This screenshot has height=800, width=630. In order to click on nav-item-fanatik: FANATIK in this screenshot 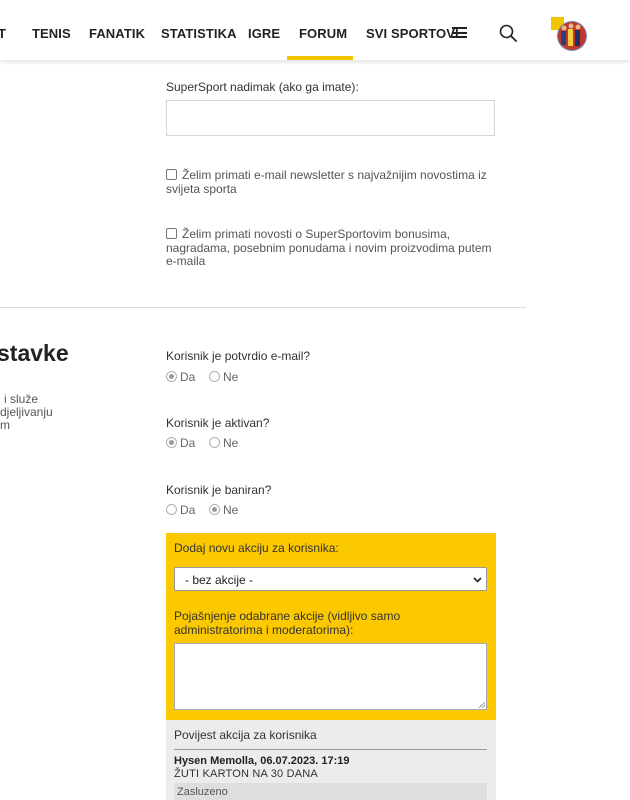, I will do `click(117, 33)`.